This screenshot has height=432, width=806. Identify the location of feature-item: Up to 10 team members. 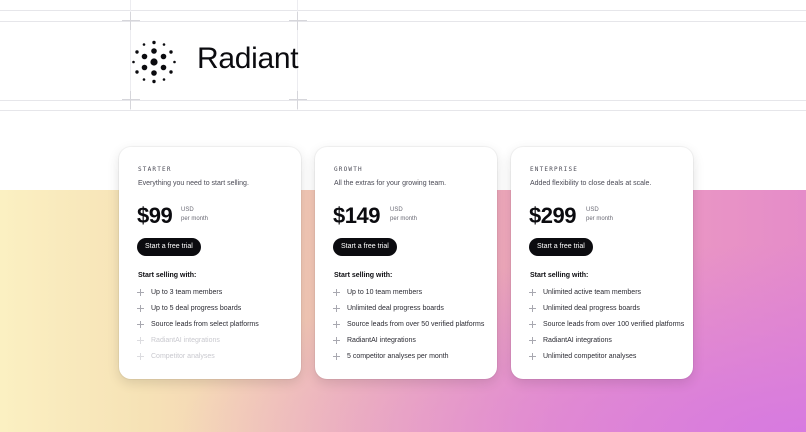
(408, 296).